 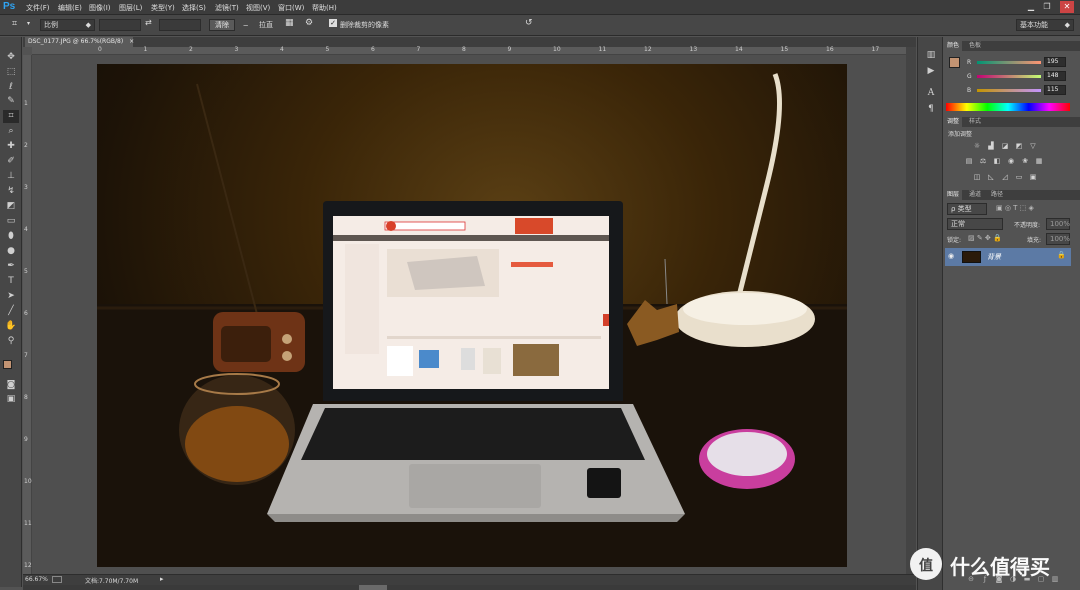 I want to click on green-slider, so click(x=1009, y=76).